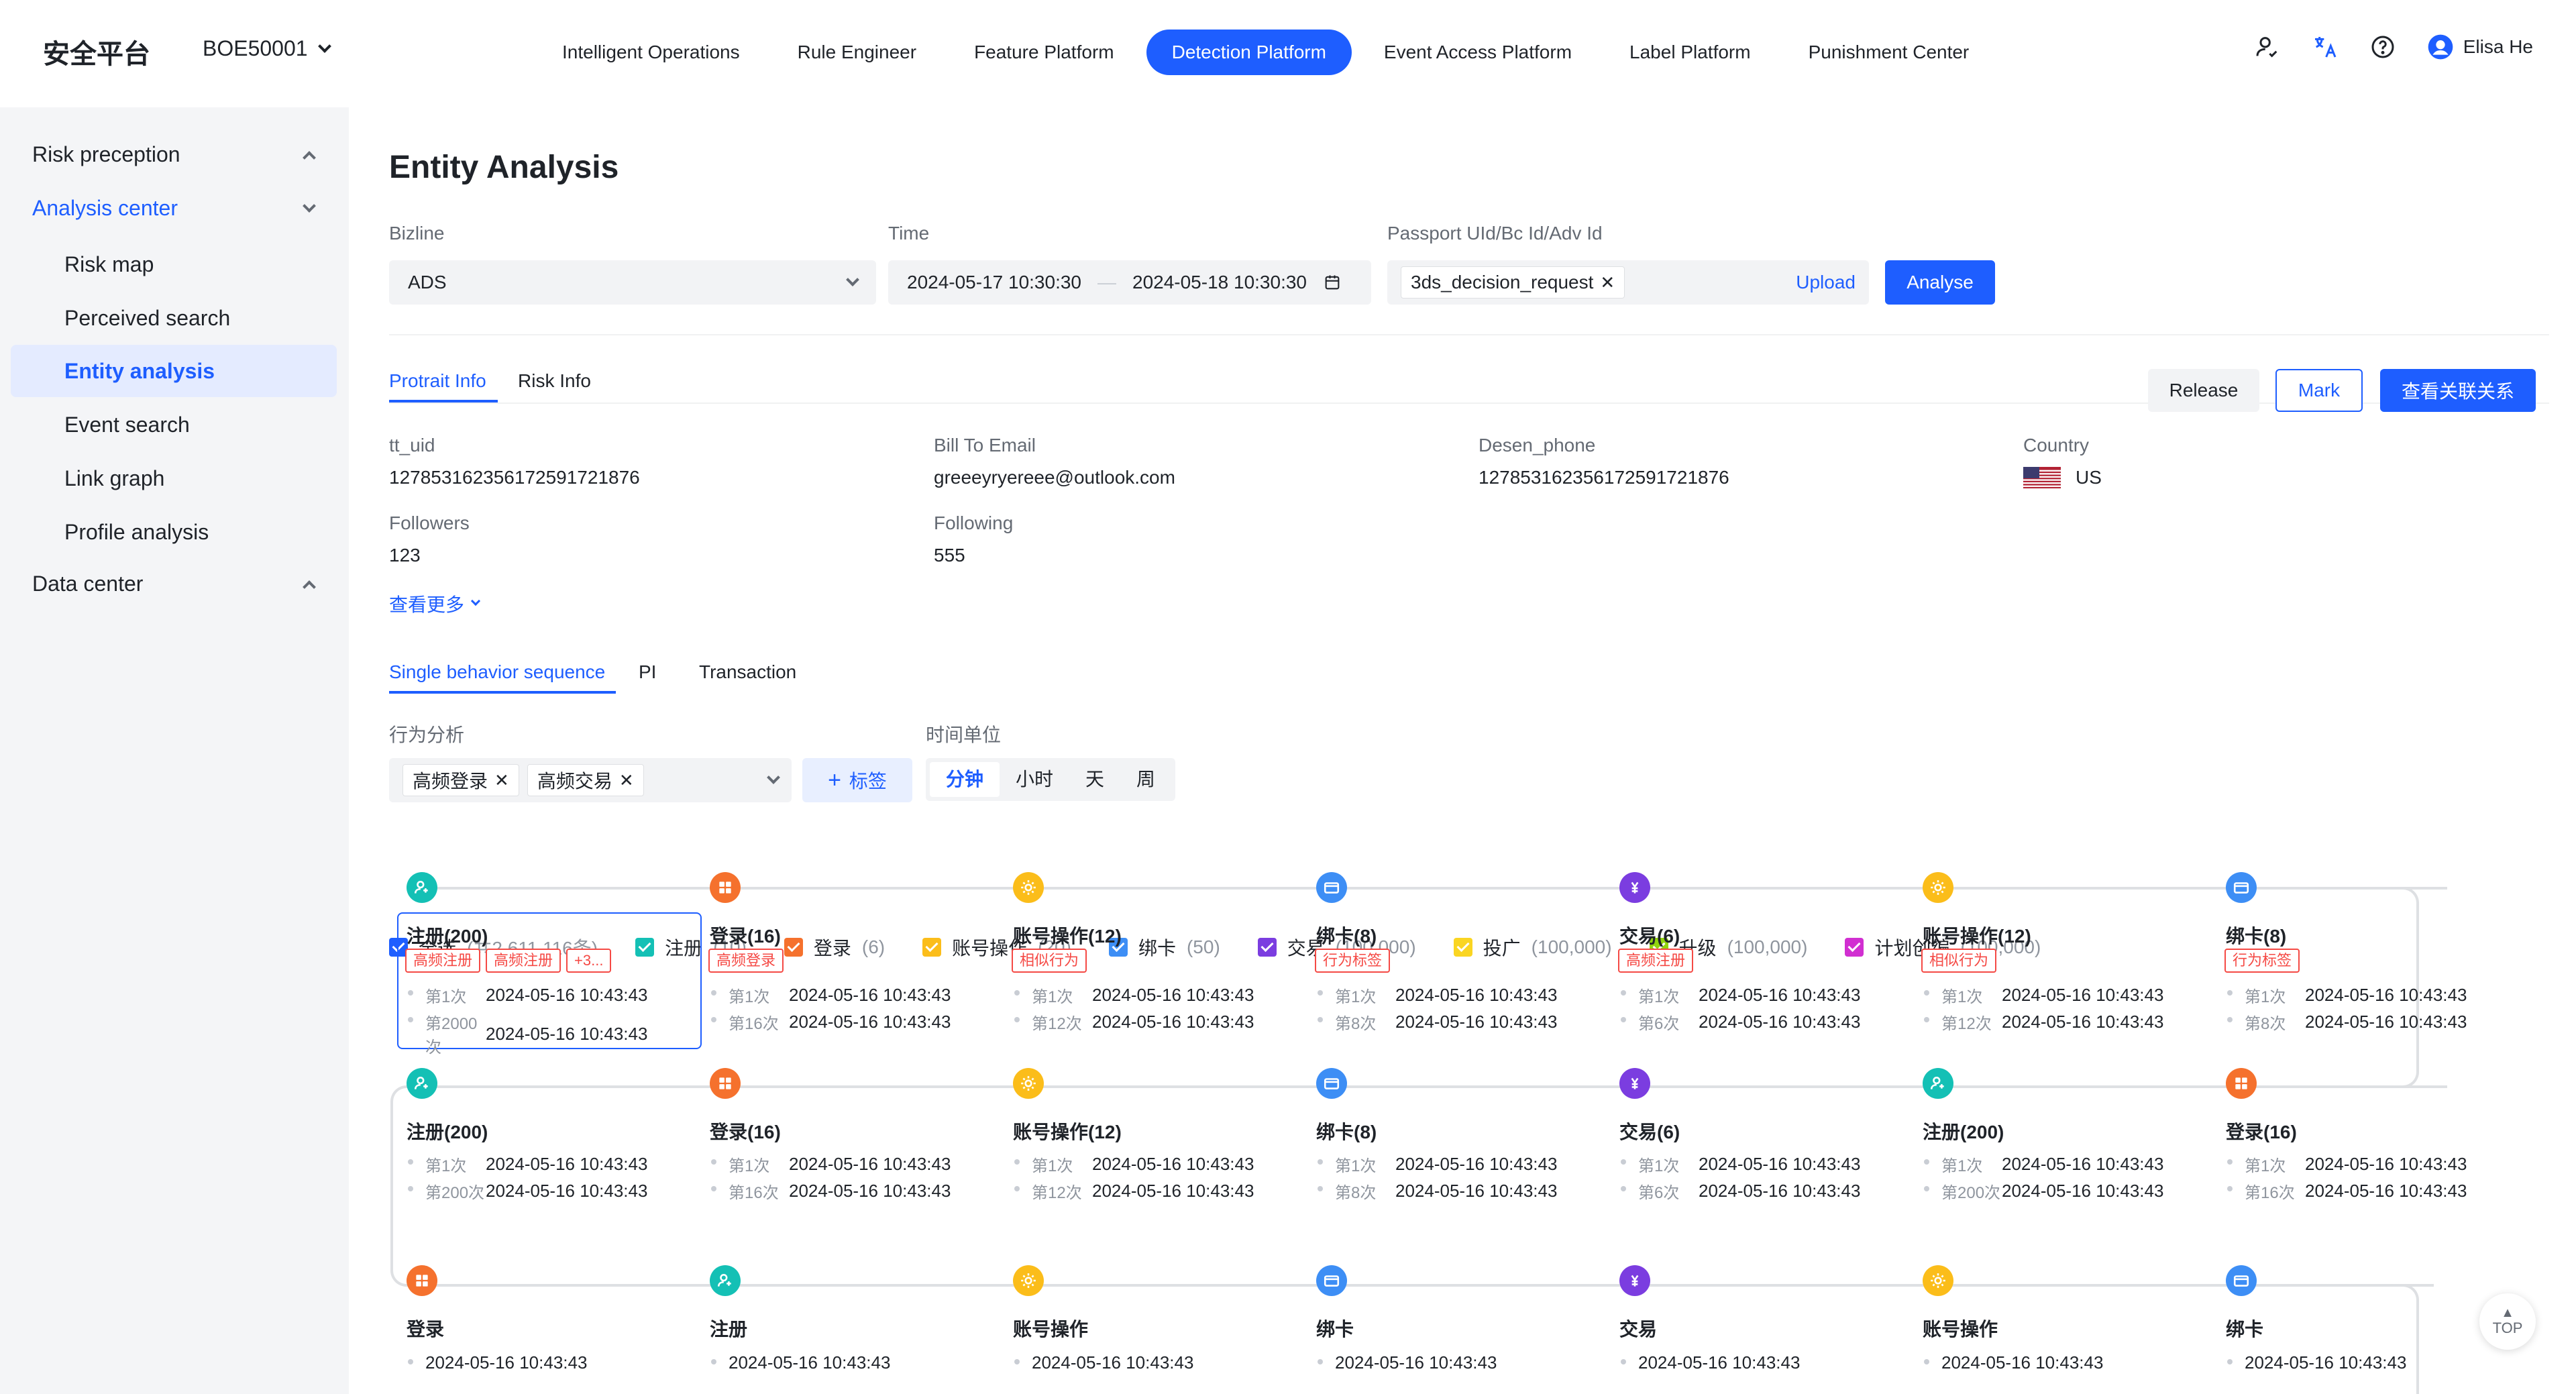 The height and width of the screenshot is (1394, 2576). I want to click on bind-card-icon, so click(1331, 887).